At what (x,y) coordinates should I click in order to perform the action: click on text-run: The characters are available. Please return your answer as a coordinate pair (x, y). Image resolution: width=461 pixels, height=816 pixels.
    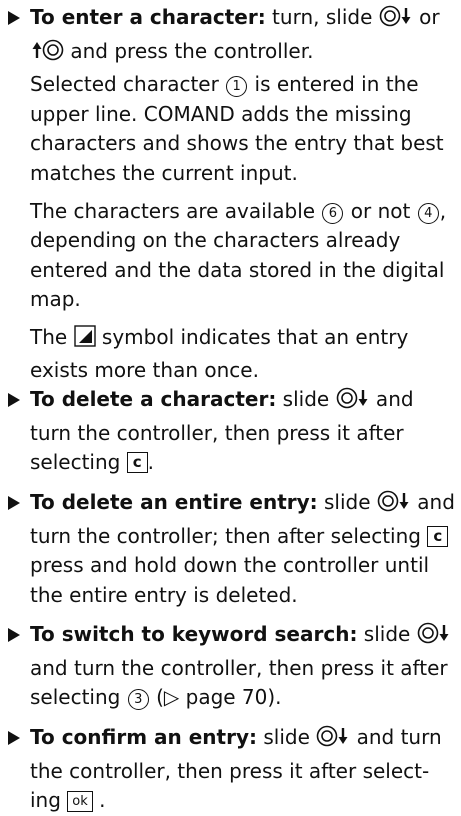
    Looking at the image, I should click on (176, 210).